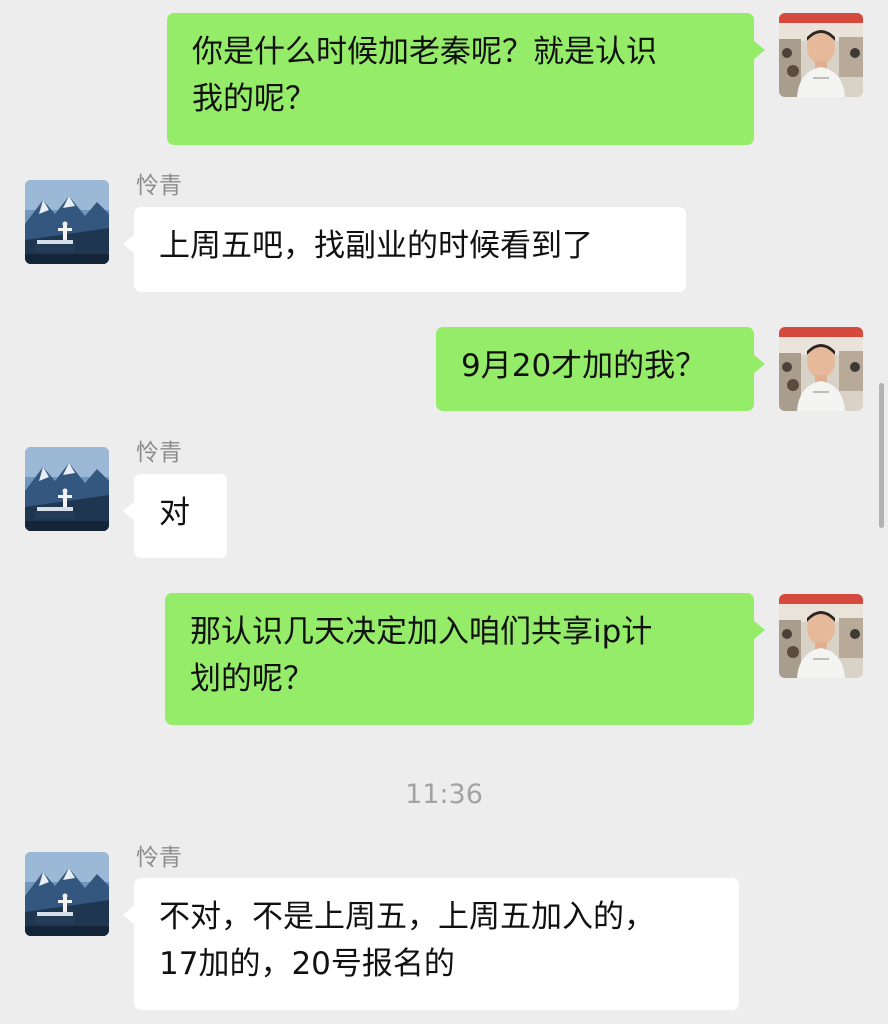  Describe the element at coordinates (584, 366) in the screenshot. I see `message-text-line: 9月20才加的我？` at that location.